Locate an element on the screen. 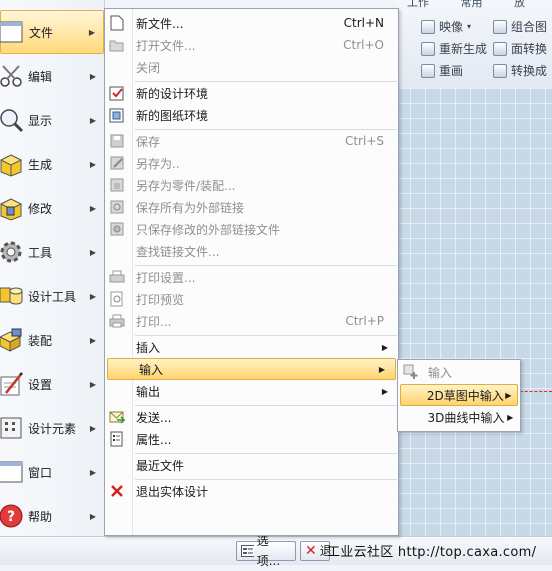 The image size is (552, 571). ribbon-button-label: 重新生成 is located at coordinates (463, 49).